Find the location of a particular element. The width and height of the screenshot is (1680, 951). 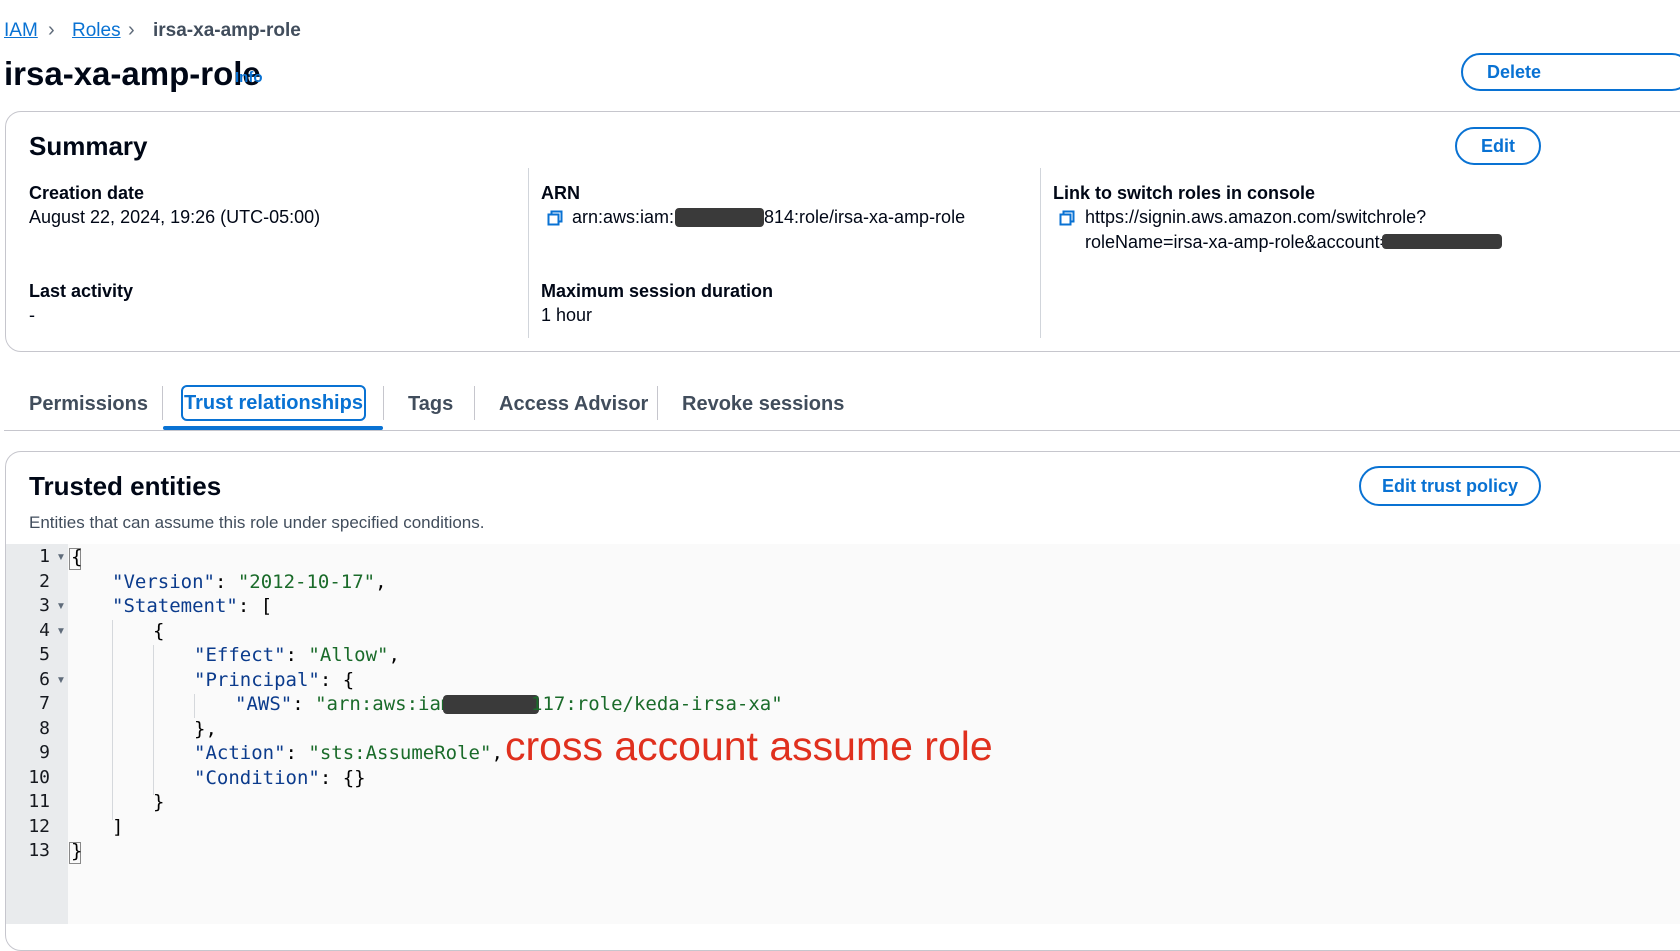

code-line-4: { is located at coordinates (159, 631).